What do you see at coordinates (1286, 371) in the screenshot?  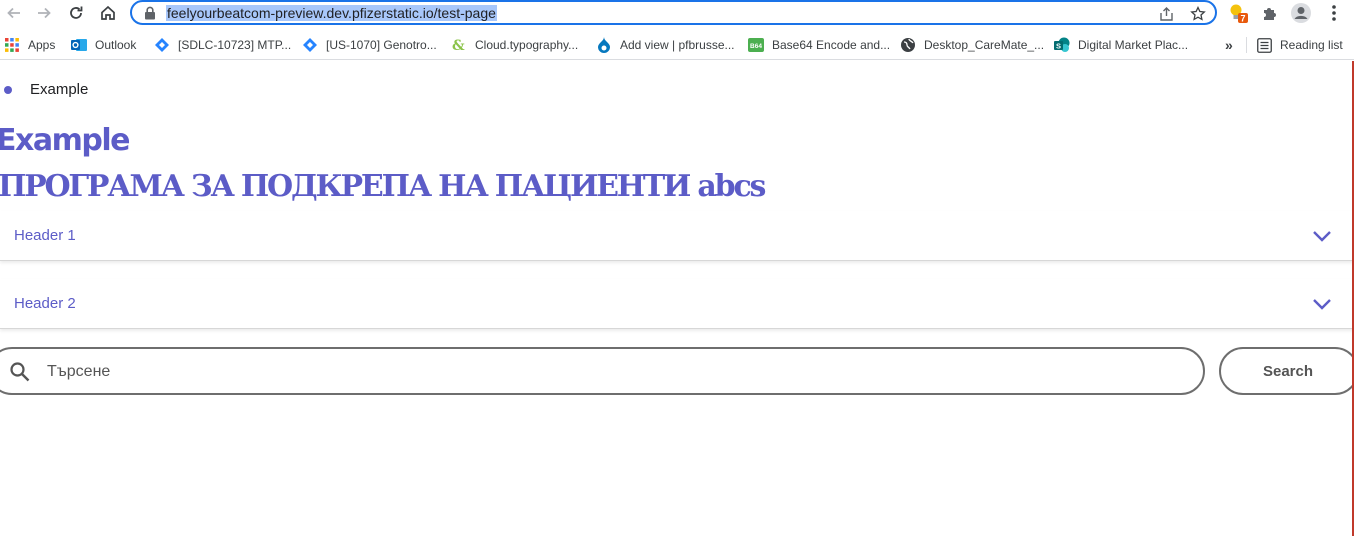 I see `search-button: Search` at bounding box center [1286, 371].